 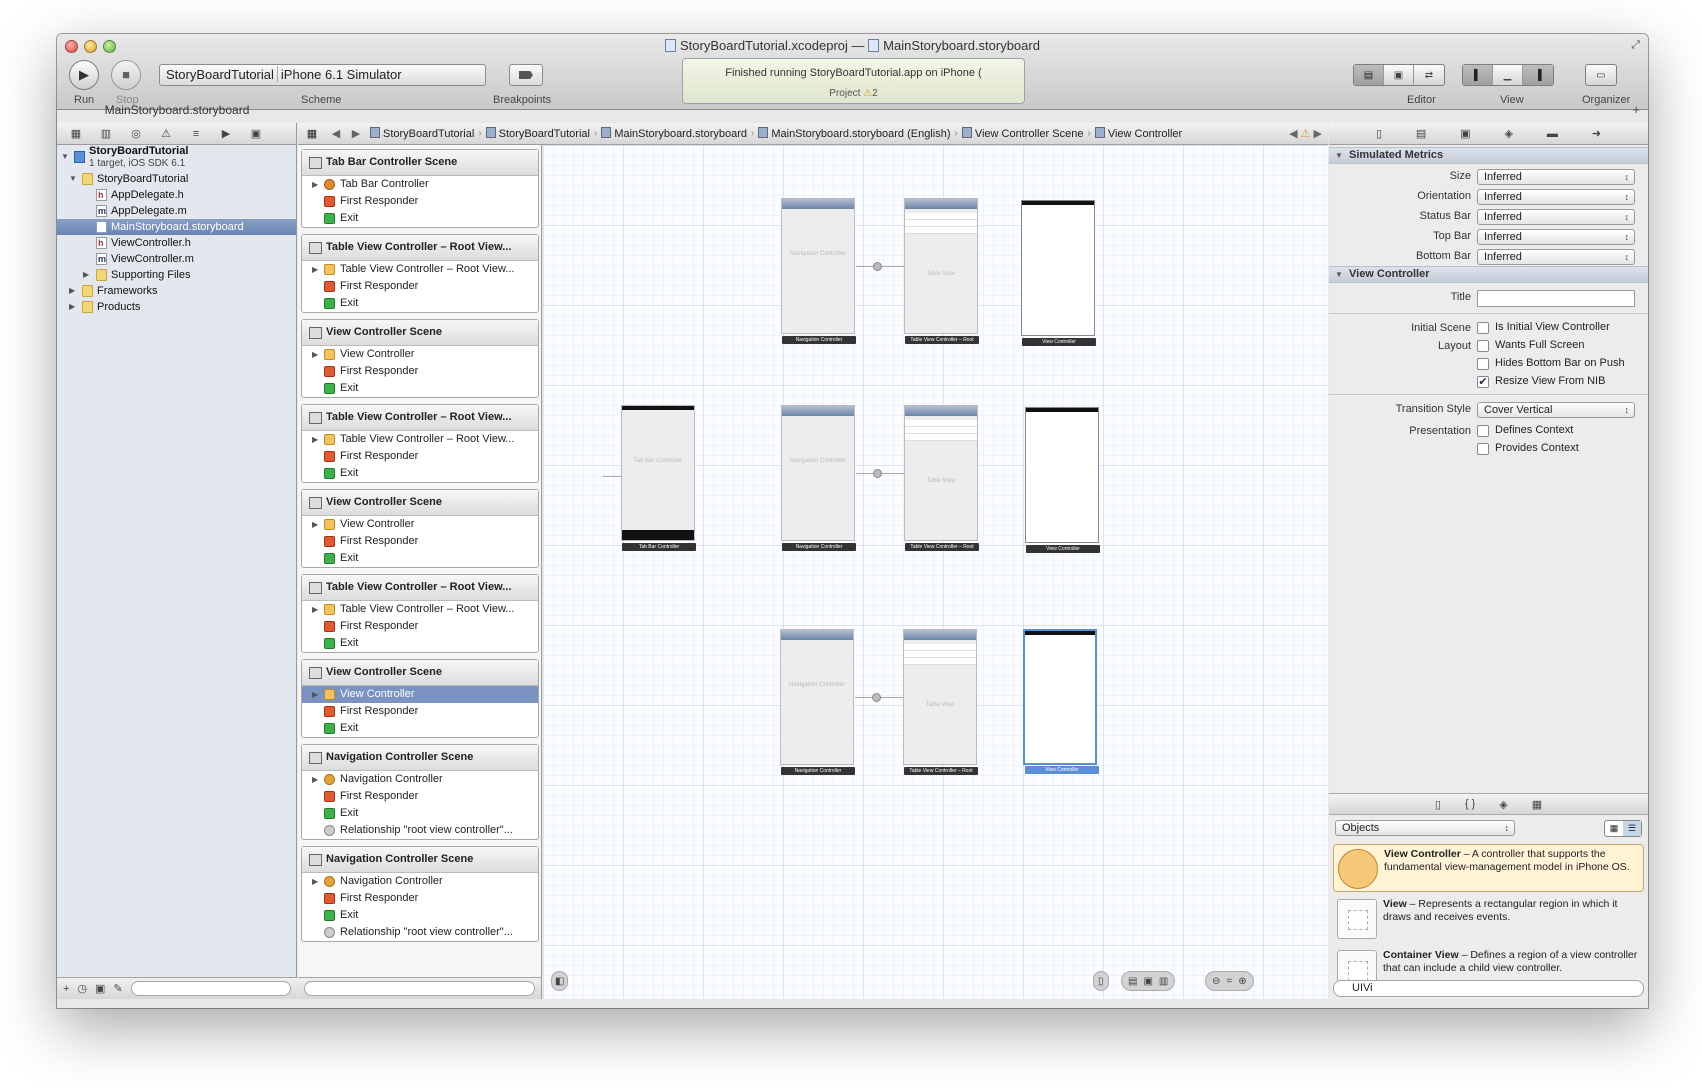 I want to click on scene-header: Tab Bar Controller Scene, so click(x=420, y=163).